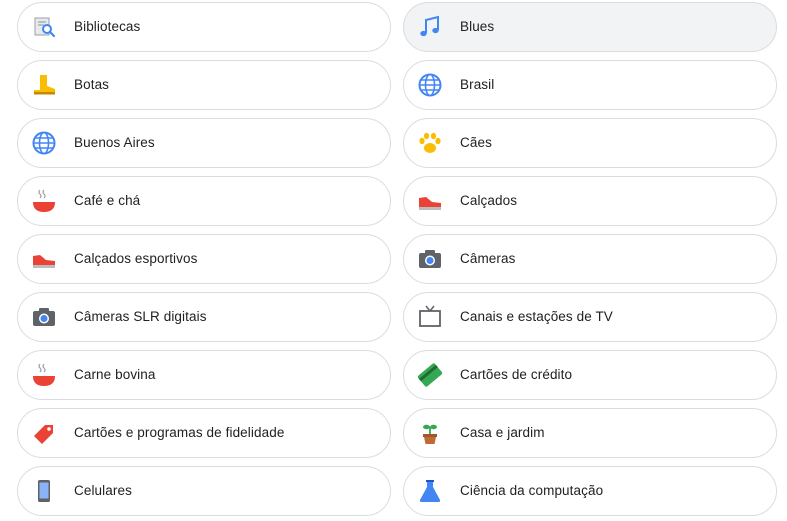 Image resolution: width=787 pixels, height=521 pixels. What do you see at coordinates (204, 491) in the screenshot?
I see `category-chip-celulares: Celulares` at bounding box center [204, 491].